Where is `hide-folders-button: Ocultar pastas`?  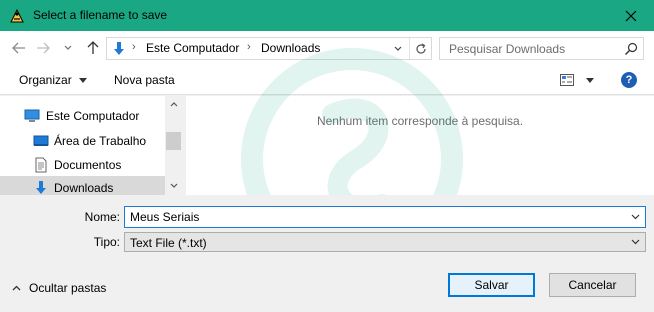
hide-folders-button: Ocultar pastas is located at coordinates (59, 288).